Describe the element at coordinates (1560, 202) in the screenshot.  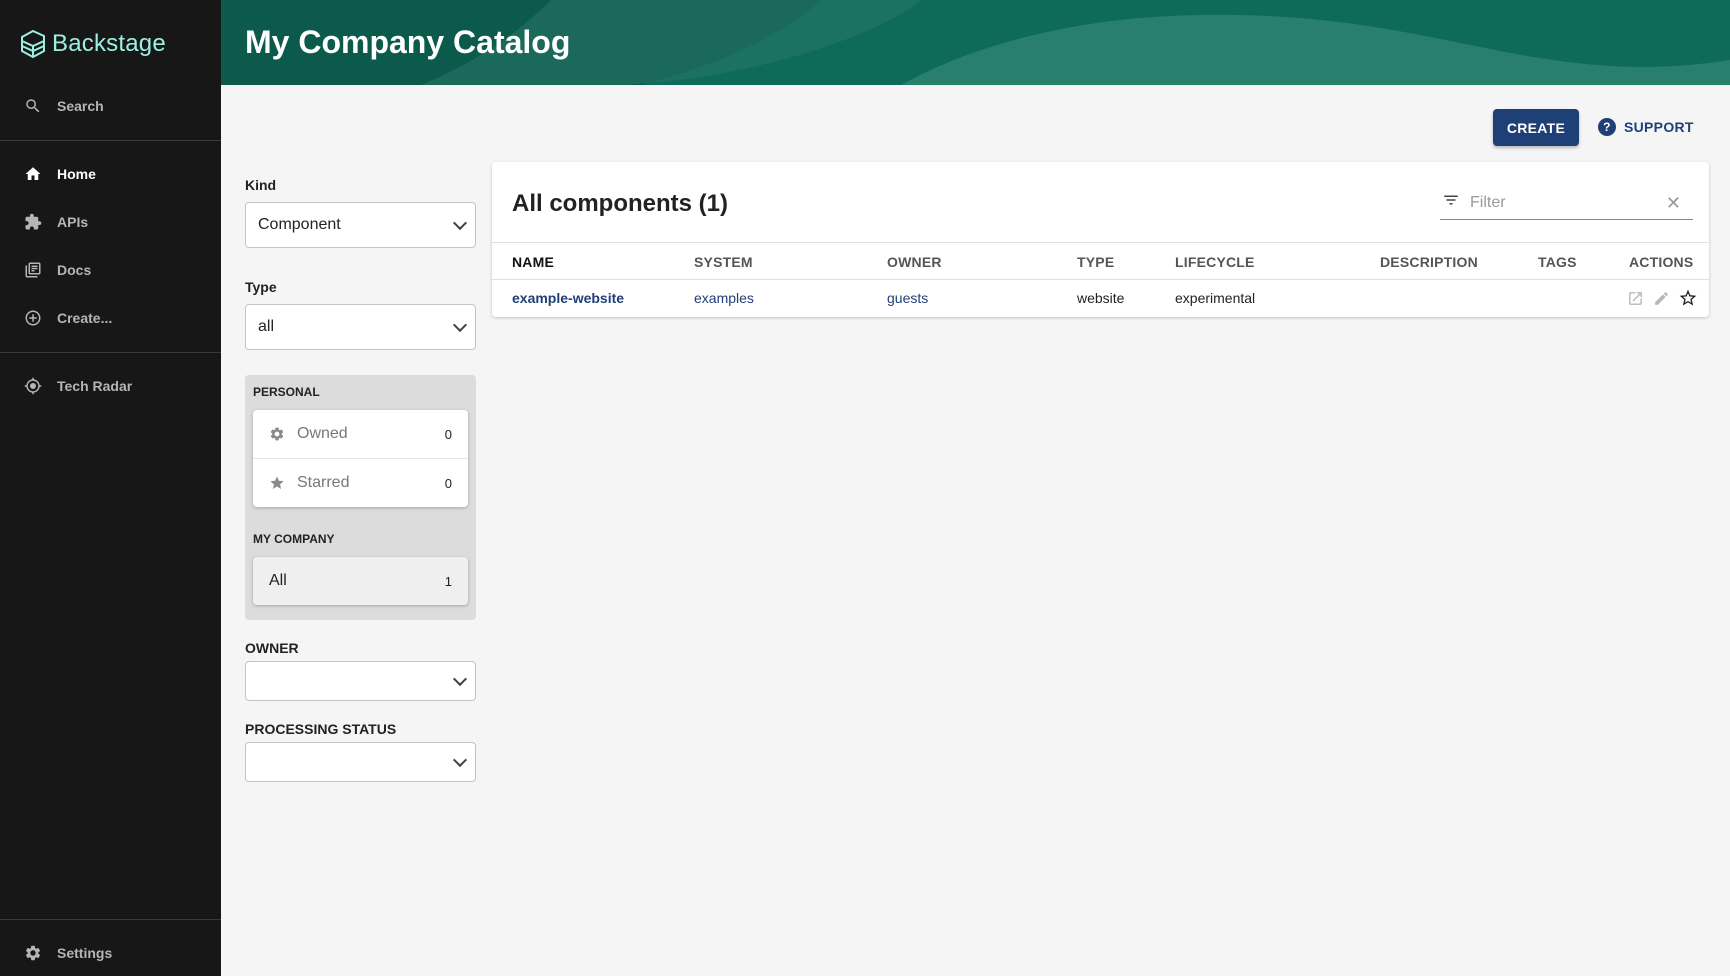
I see `filter-input` at that location.